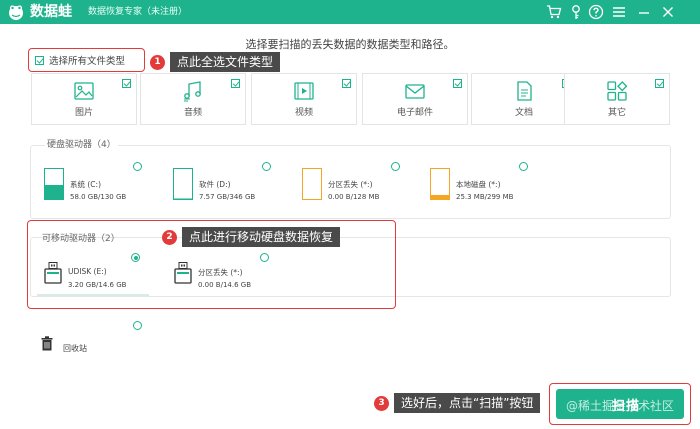 Image resolution: width=700 pixels, height=429 pixels. What do you see at coordinates (350, 12) in the screenshot?
I see `title-bar: 数据蛙 数据恢复专家（未注册）` at bounding box center [350, 12].